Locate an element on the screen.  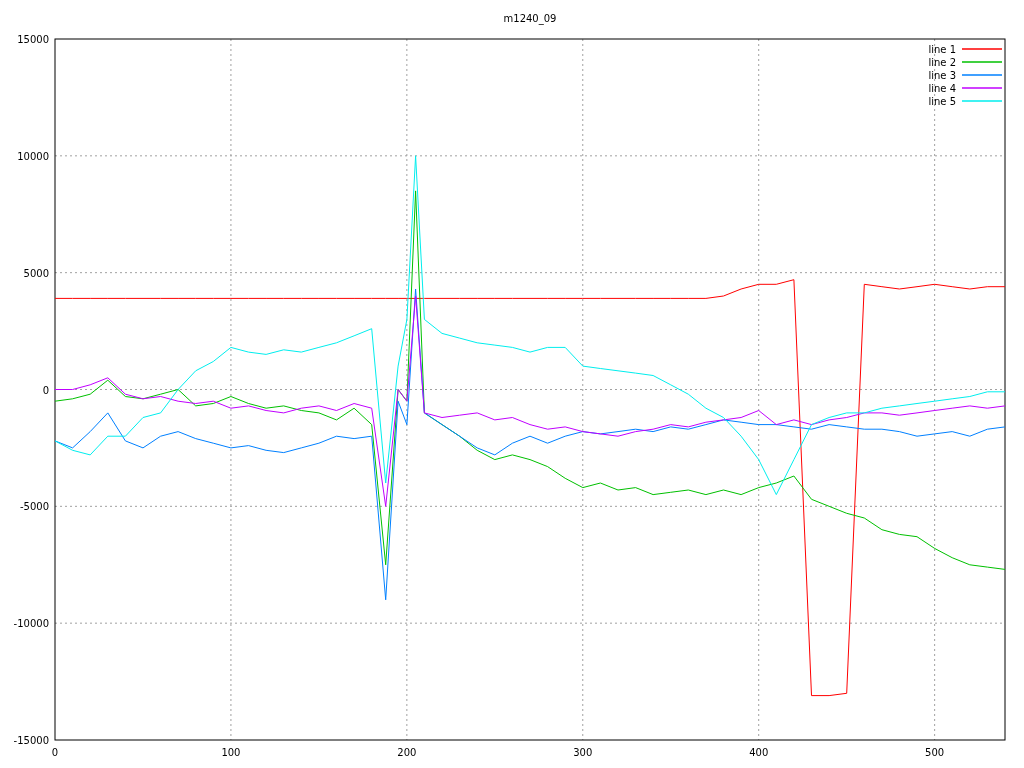
legend-label: line 1 is located at coordinates (942, 49).